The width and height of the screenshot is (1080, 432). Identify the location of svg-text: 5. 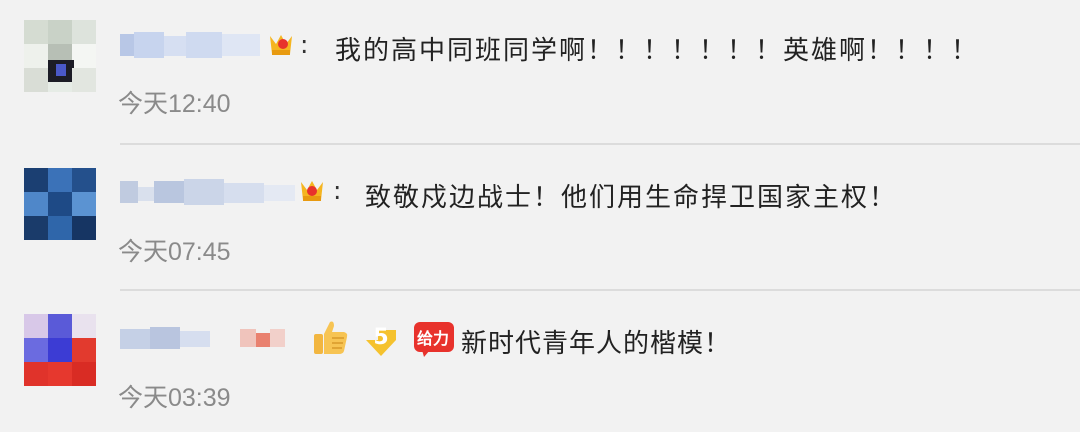
(380, 337).